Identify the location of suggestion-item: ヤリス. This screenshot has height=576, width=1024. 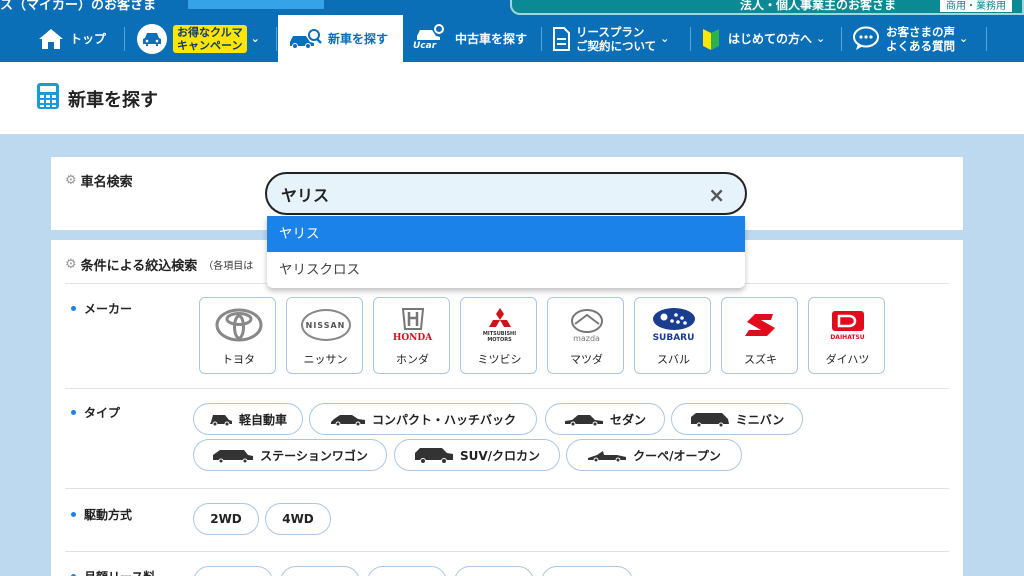
(506, 234).